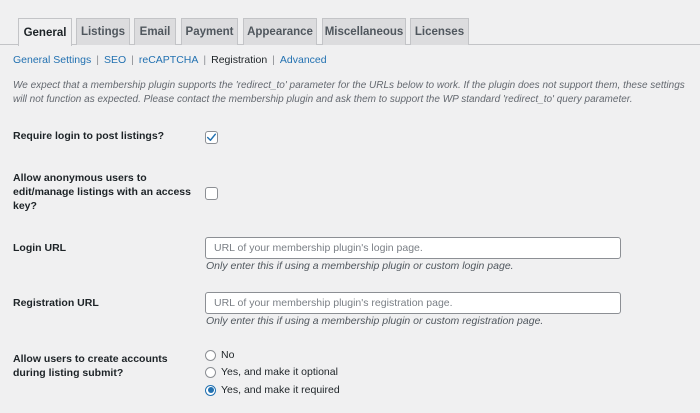  Describe the element at coordinates (413, 303) in the screenshot. I see `registration-url-input` at that location.